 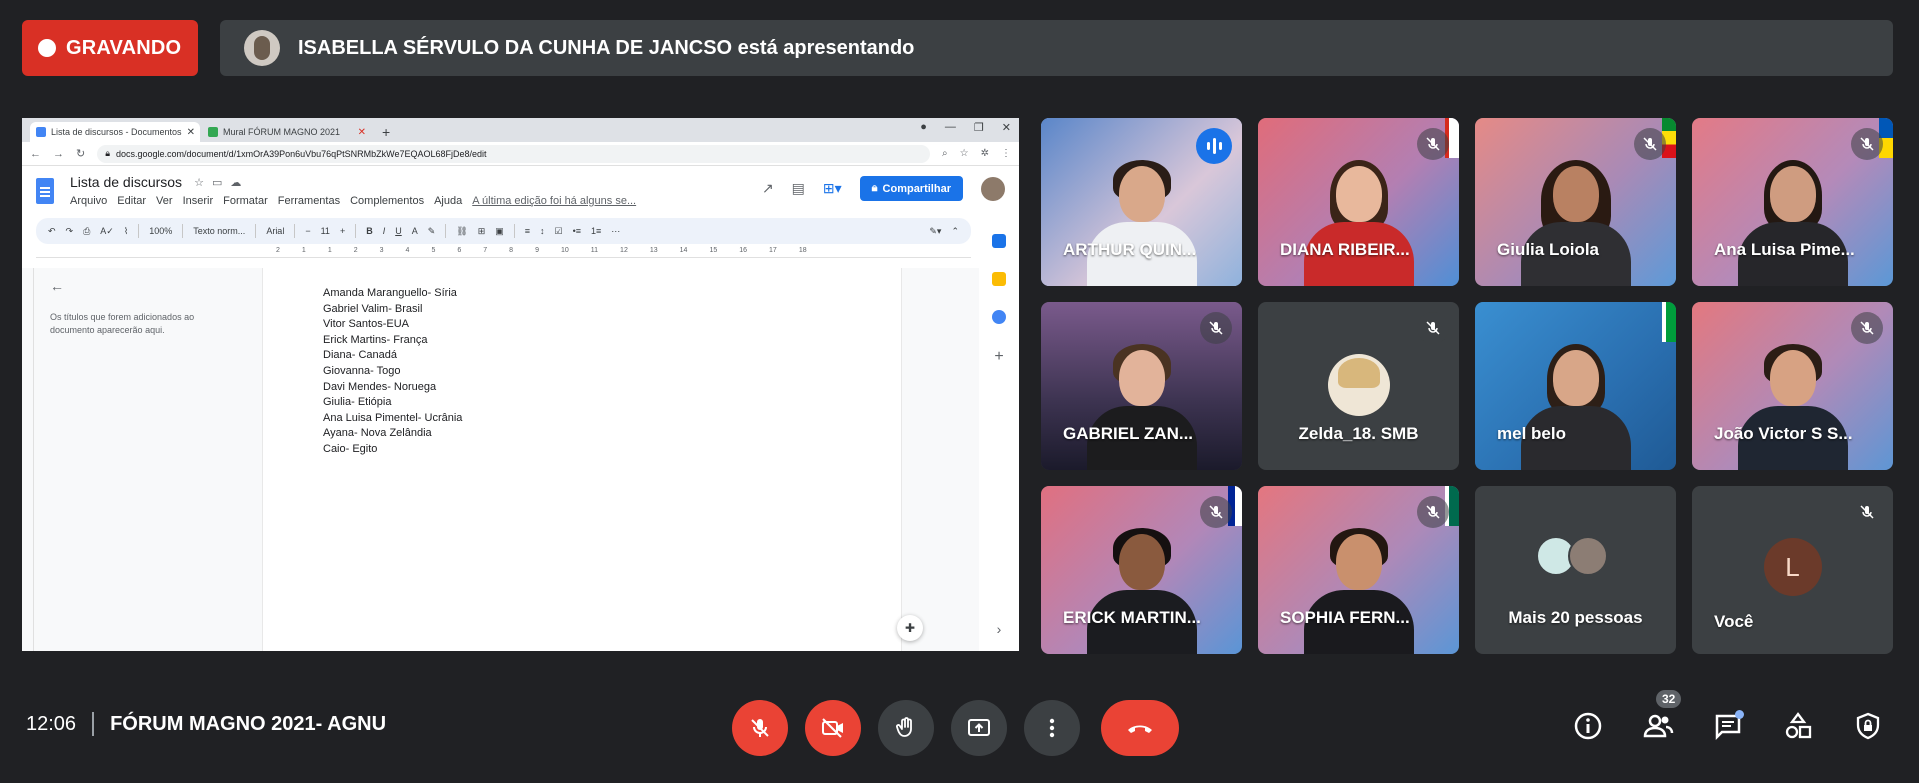 I want to click on menu-ver: Ver, so click(x=164, y=201).